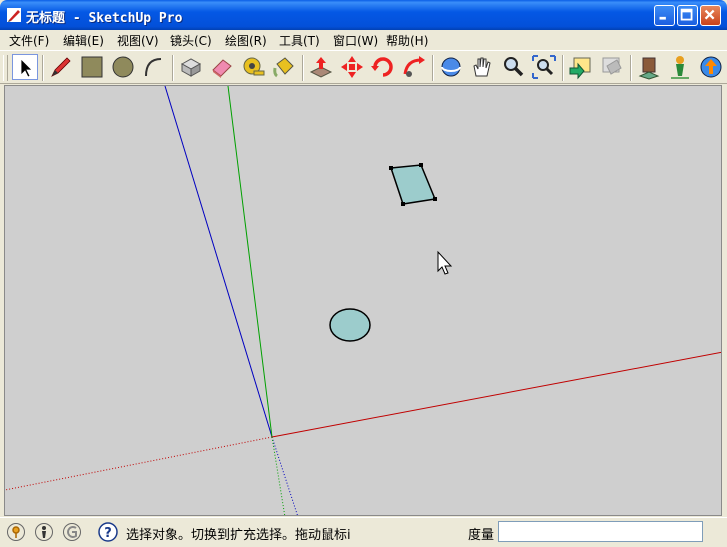 This screenshot has width=727, height=547. Describe the element at coordinates (355, 40) in the screenshot. I see `menu-window: 窗口(W)` at that location.